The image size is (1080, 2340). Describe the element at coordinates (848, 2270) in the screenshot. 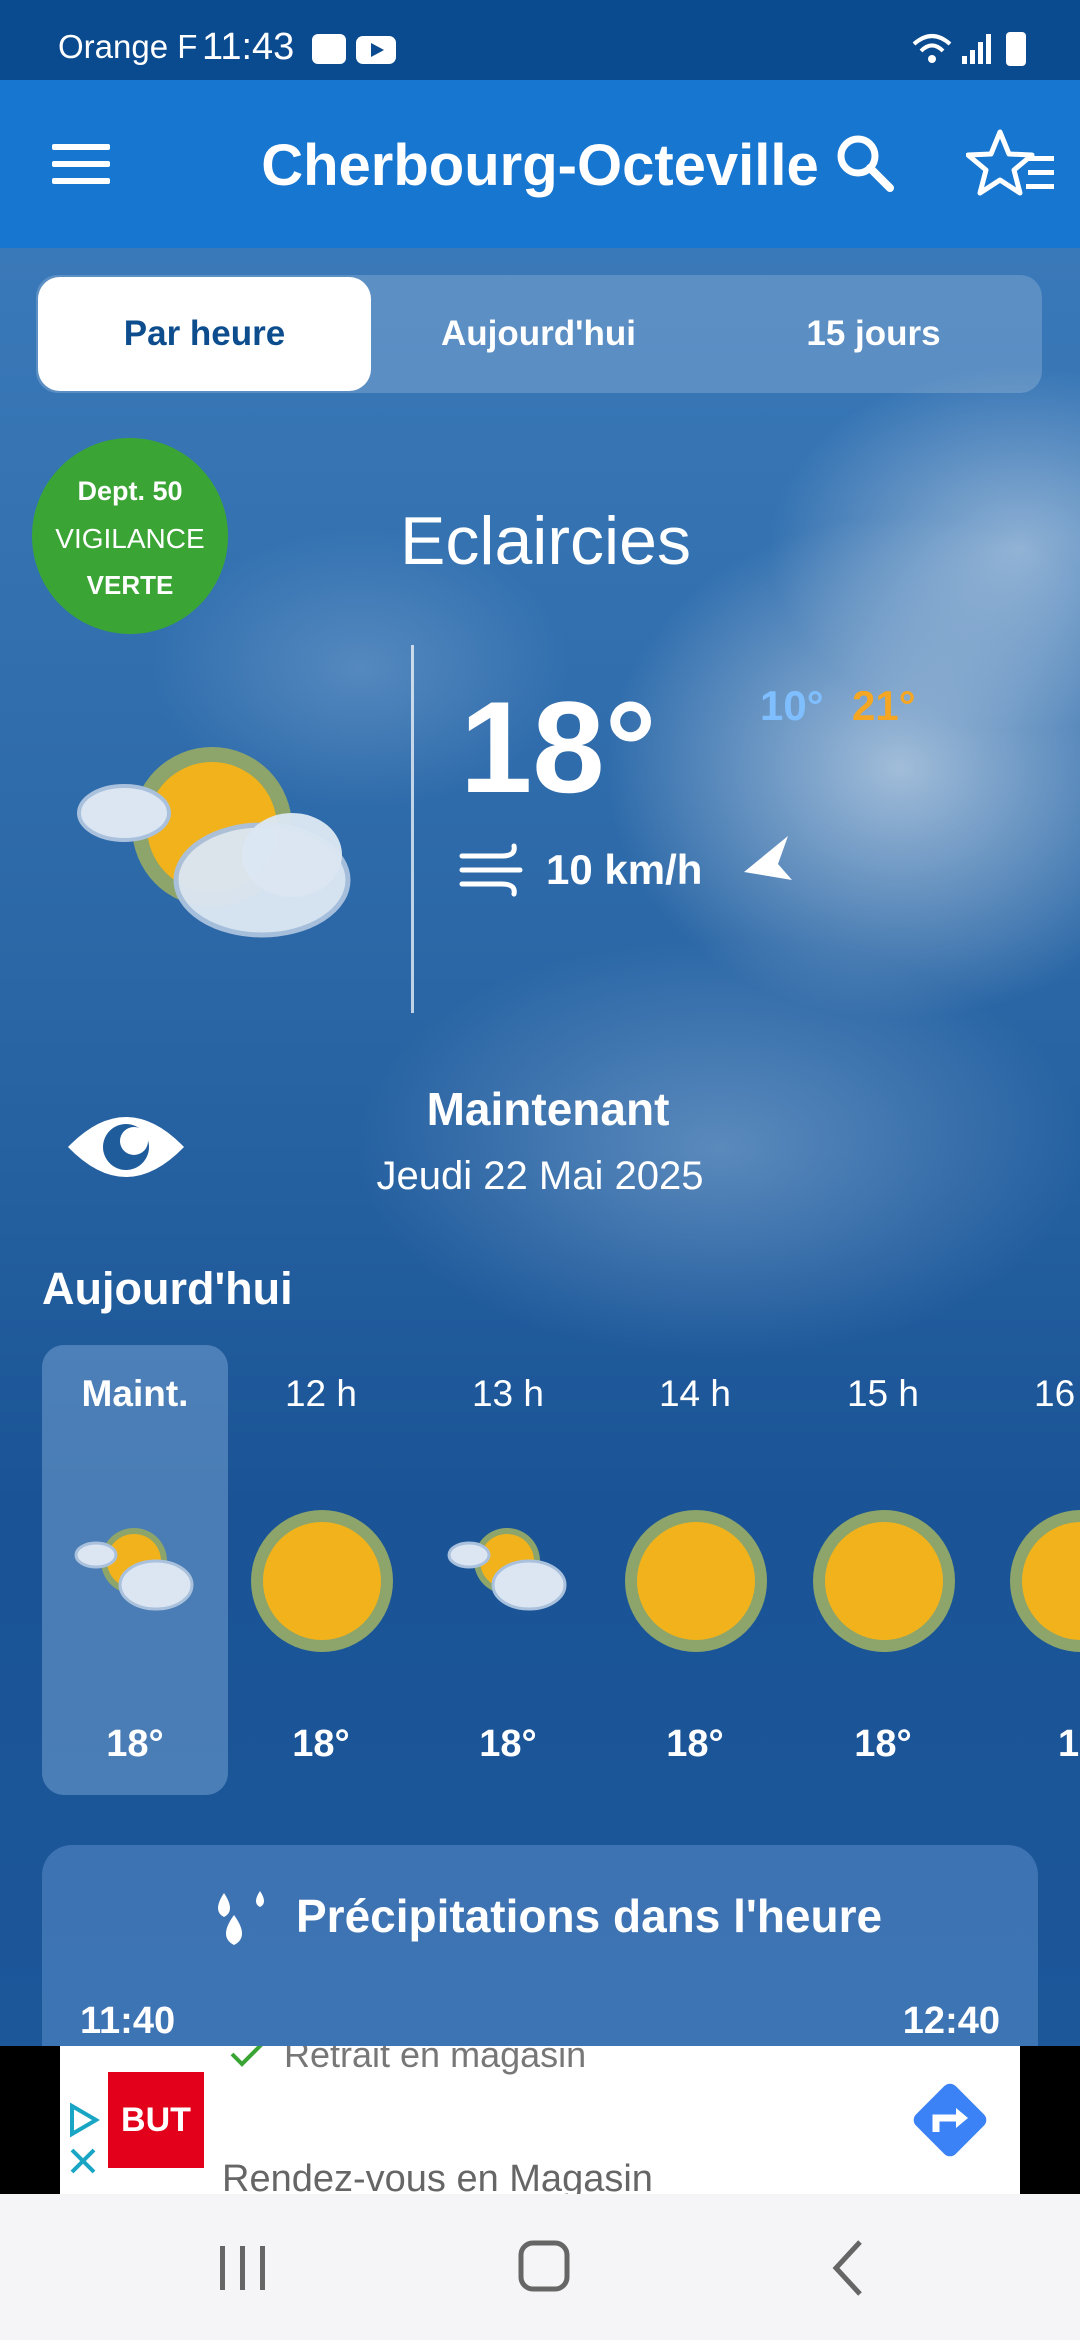

I see `back-icon` at that location.